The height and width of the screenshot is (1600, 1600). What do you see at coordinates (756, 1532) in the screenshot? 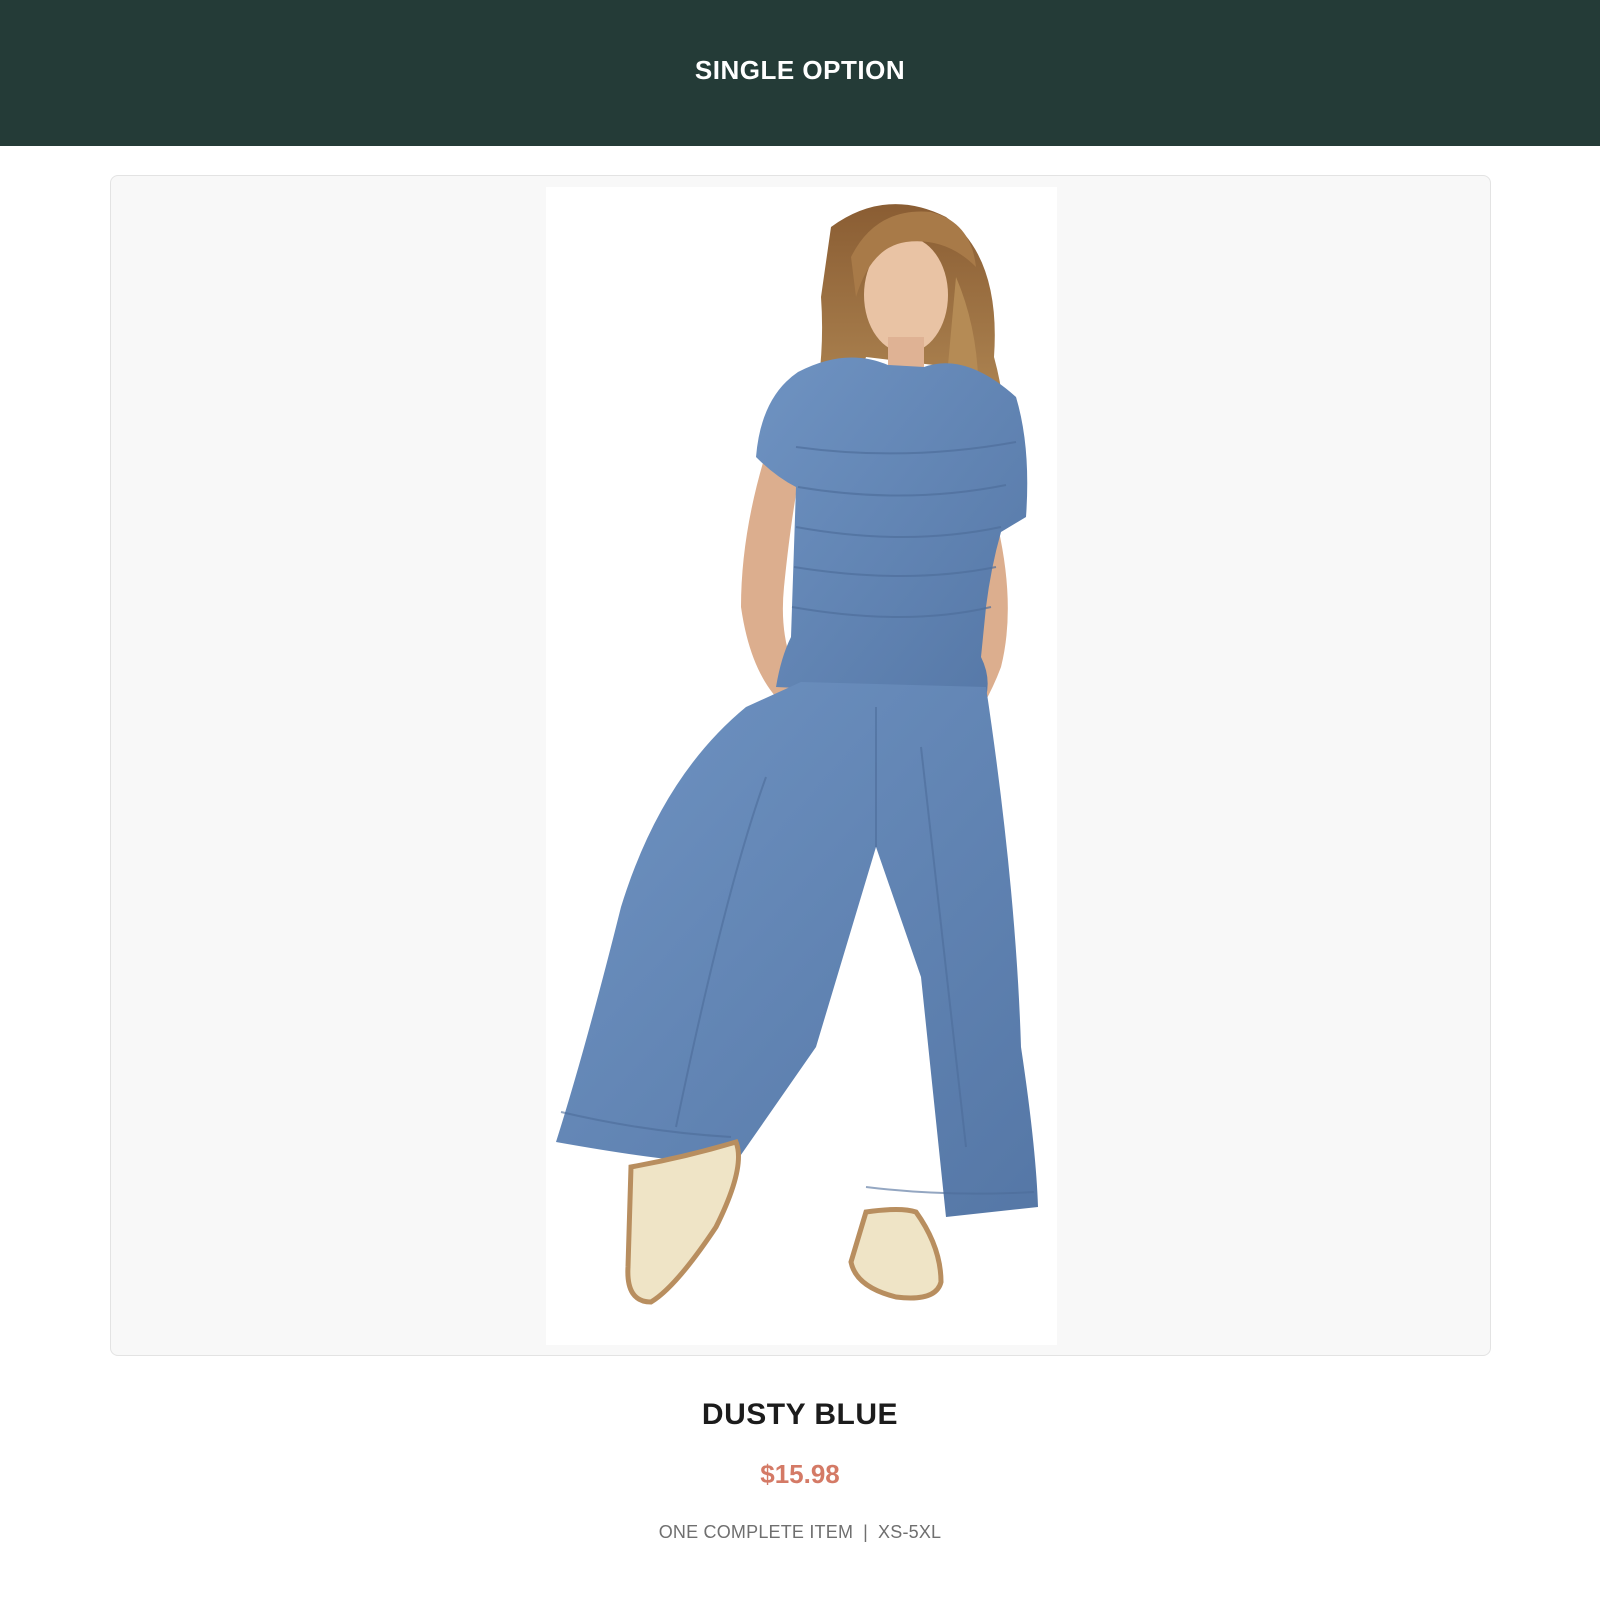
I see `product-meta-quantity: ONE COMPLETE ITEM` at bounding box center [756, 1532].